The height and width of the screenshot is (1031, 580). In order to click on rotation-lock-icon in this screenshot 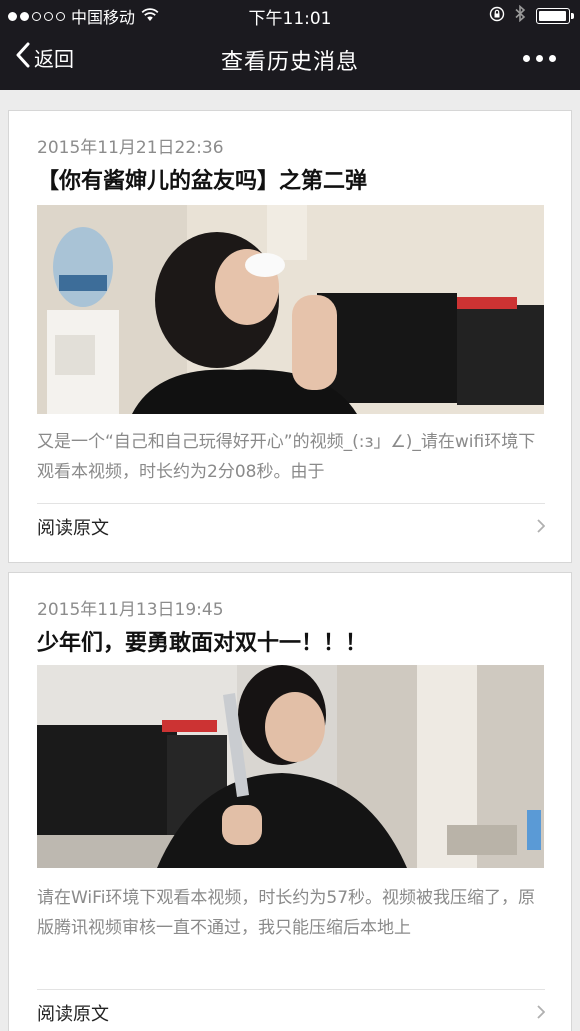, I will do `click(497, 16)`.